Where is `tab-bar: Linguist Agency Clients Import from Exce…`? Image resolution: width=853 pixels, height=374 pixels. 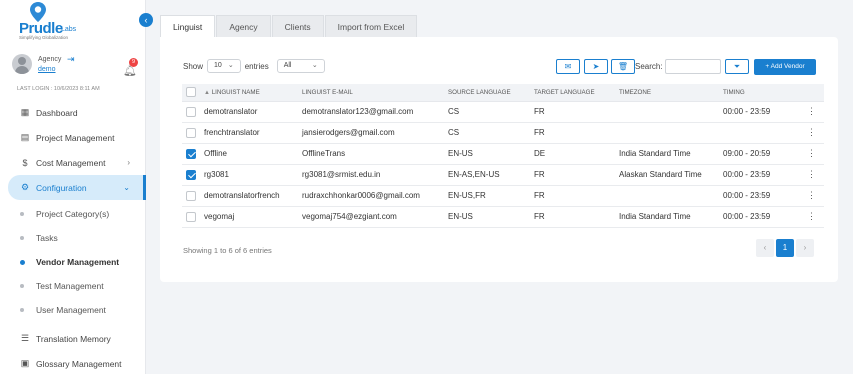 tab-bar: Linguist Agency Clients Import from Exce… is located at coordinates (289, 26).